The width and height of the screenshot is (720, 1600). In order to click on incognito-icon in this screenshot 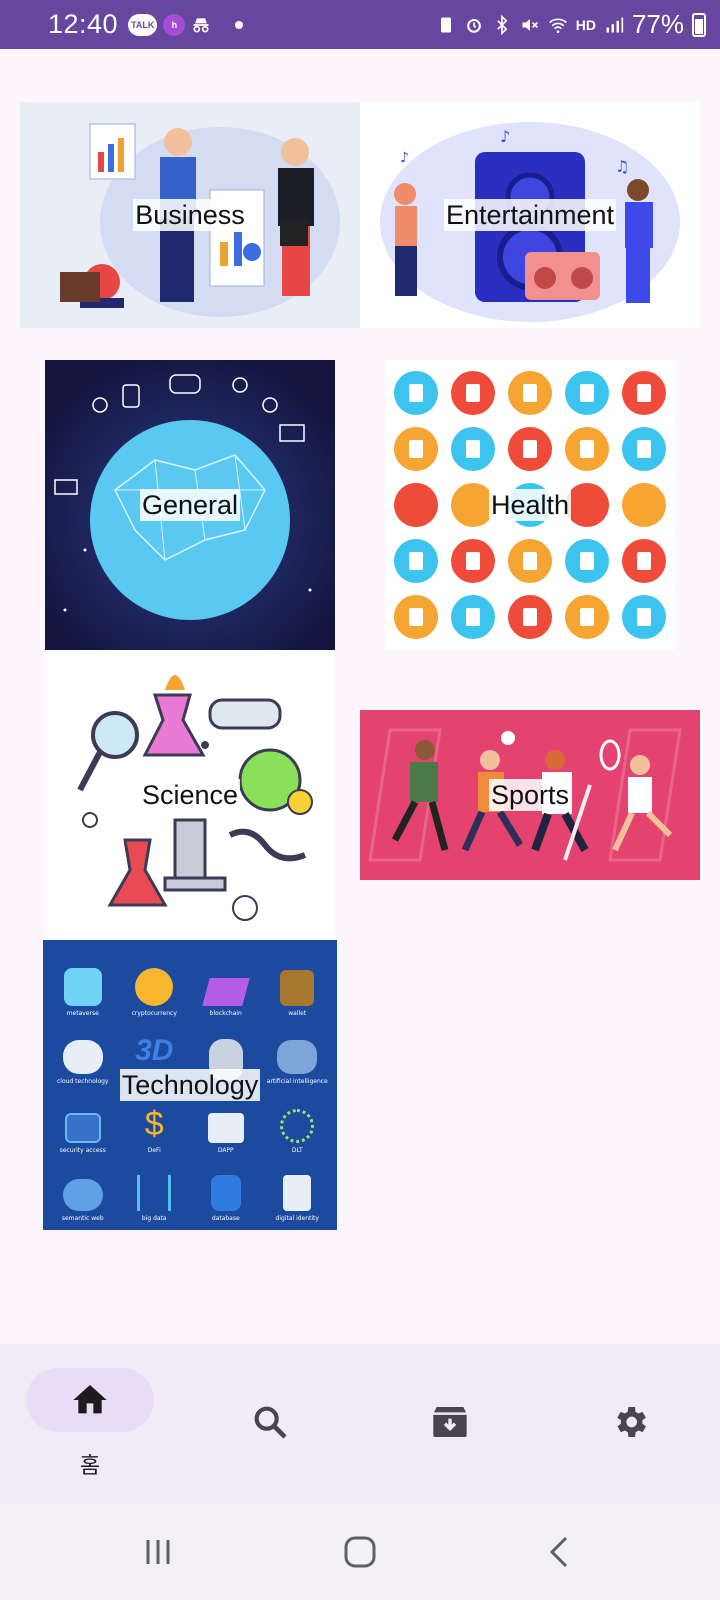, I will do `click(201, 24)`.